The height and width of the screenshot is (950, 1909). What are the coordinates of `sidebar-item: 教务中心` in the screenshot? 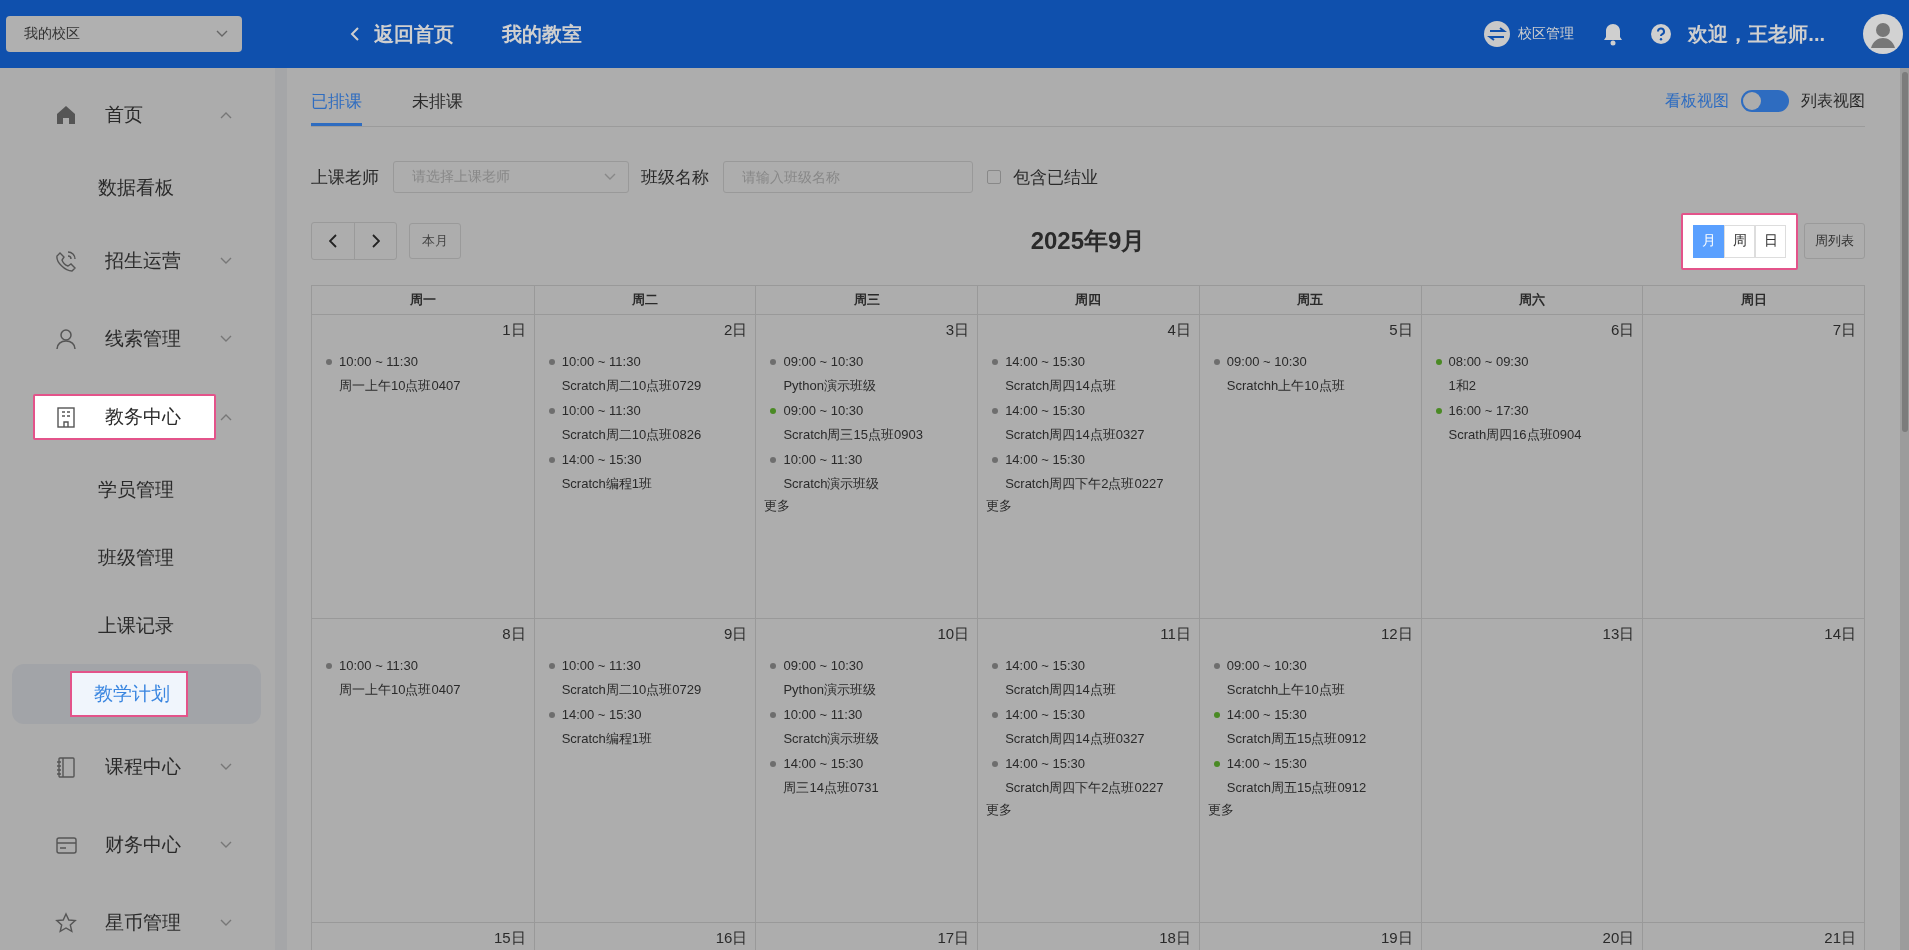 It's located at (124, 417).